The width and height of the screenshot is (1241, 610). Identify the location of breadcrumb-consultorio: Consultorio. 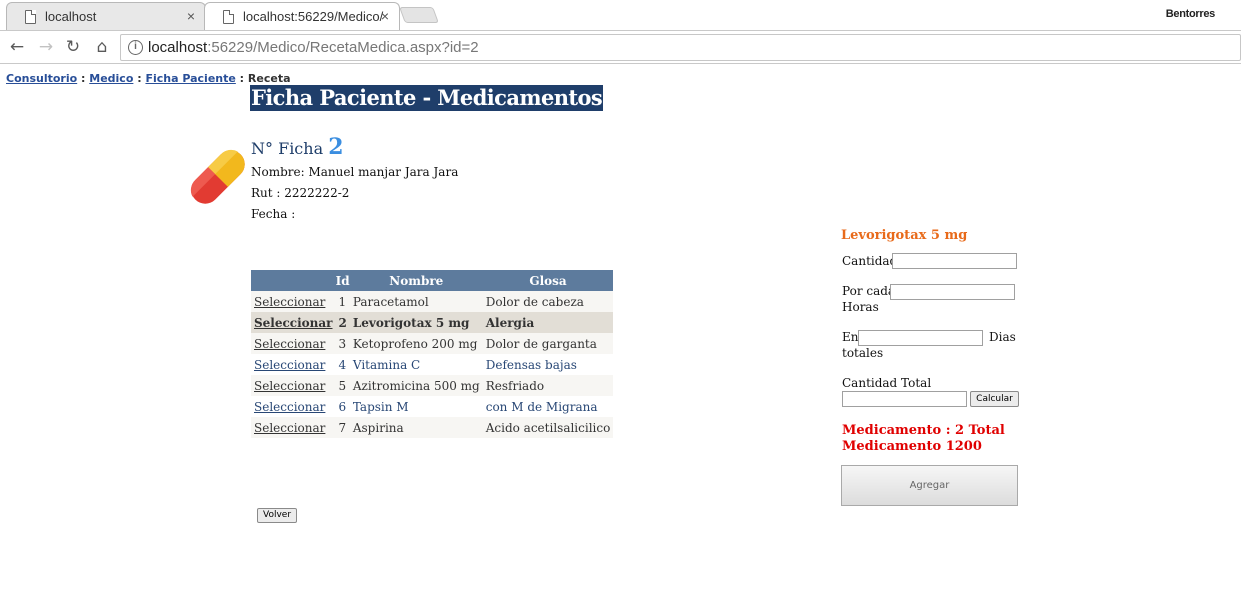
(41, 78).